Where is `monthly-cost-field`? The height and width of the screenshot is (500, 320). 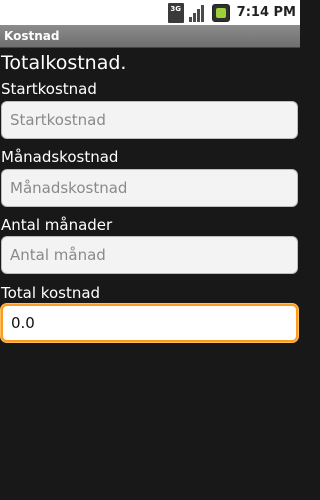 monthly-cost-field is located at coordinates (149, 188).